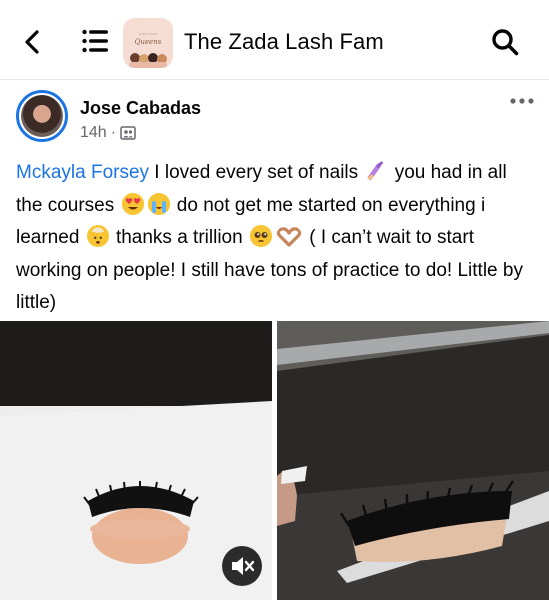  I want to click on more-horizontal-icon, so click(522, 101).